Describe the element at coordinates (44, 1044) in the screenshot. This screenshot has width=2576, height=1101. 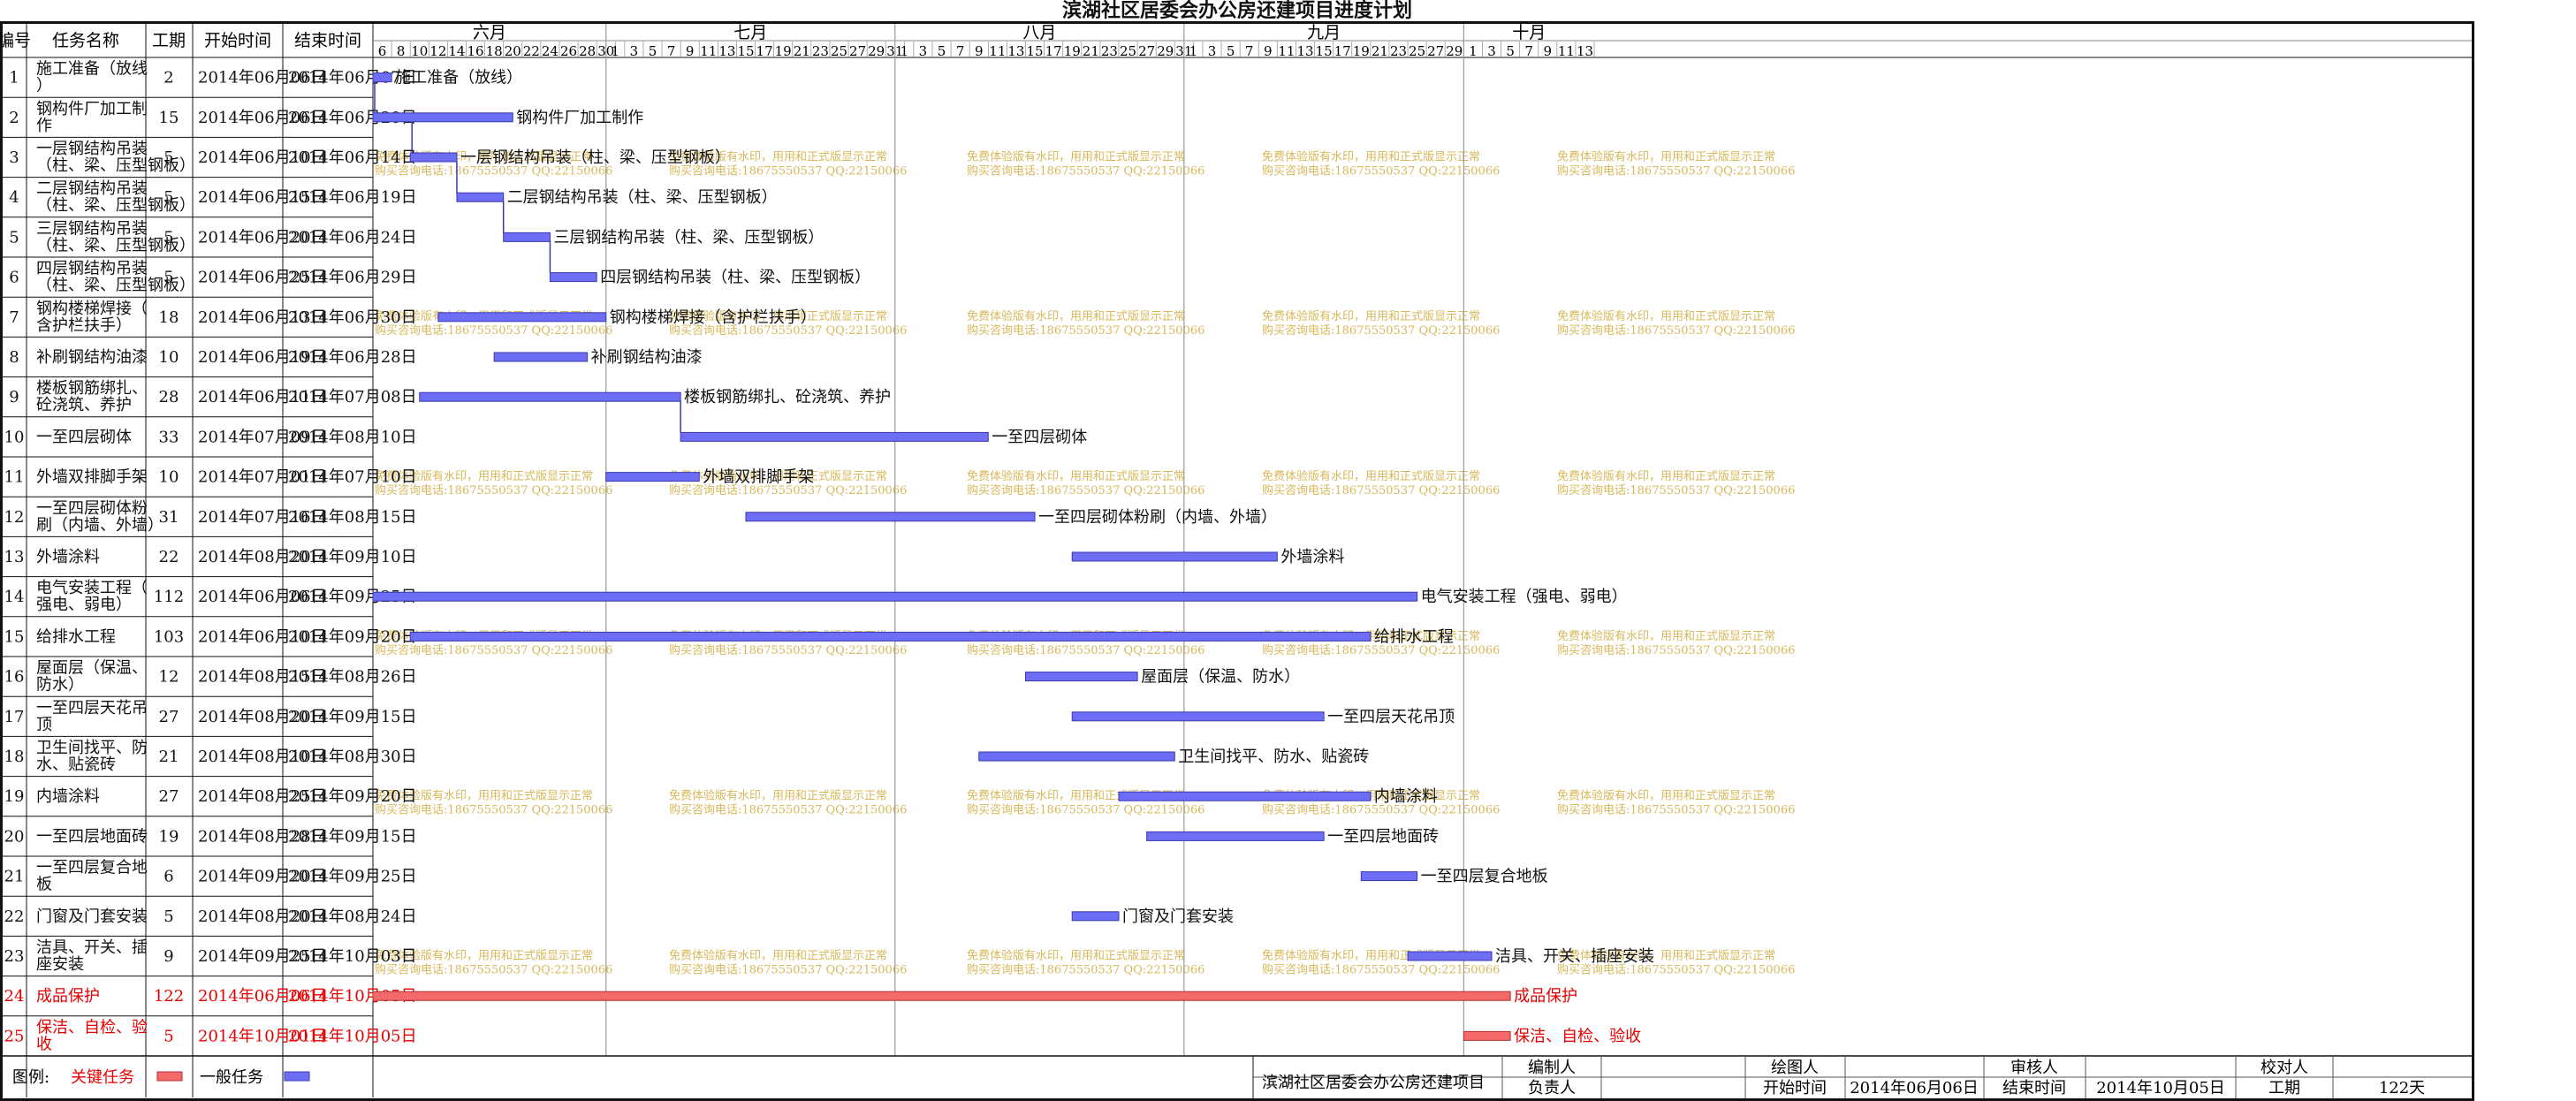
I see `task-name: 收` at that location.